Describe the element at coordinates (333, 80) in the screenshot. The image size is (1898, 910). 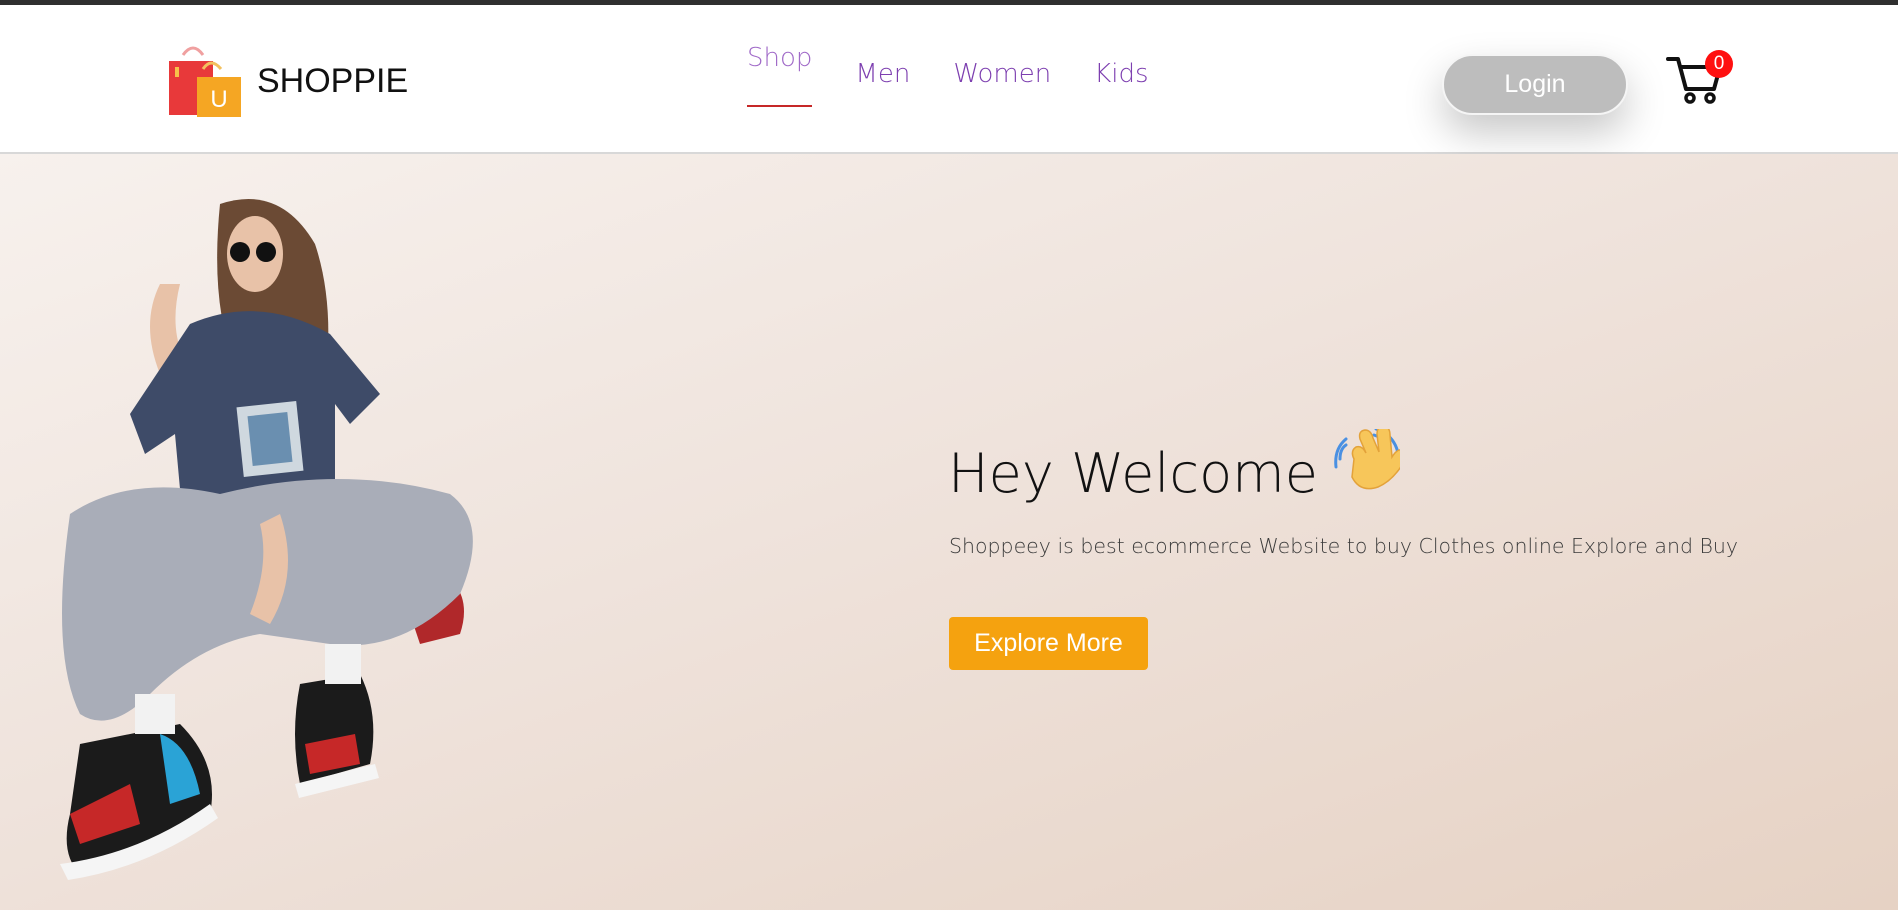
I see `brand-name: SHOPPIE` at that location.